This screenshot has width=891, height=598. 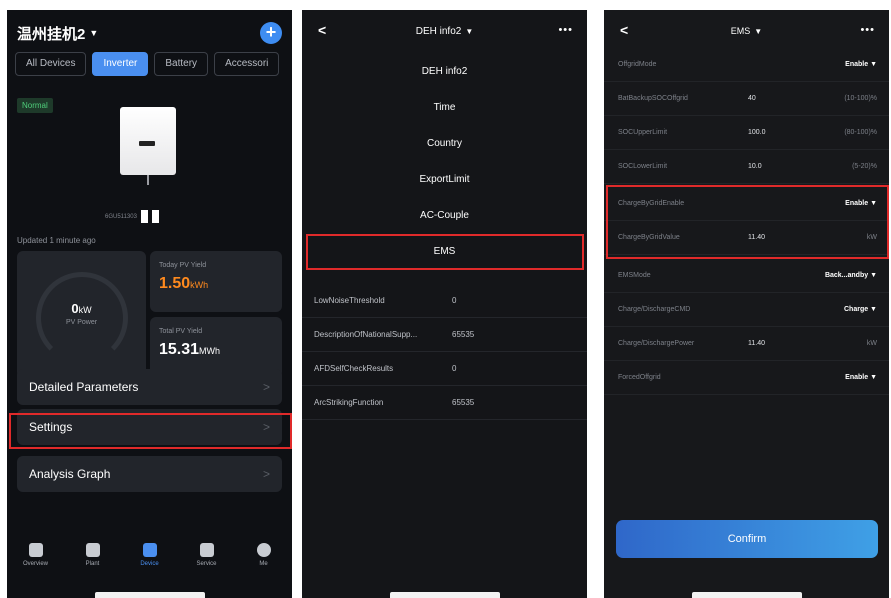 What do you see at coordinates (266, 474) in the screenshot?
I see `chevron-right-icon: >` at bounding box center [266, 474].